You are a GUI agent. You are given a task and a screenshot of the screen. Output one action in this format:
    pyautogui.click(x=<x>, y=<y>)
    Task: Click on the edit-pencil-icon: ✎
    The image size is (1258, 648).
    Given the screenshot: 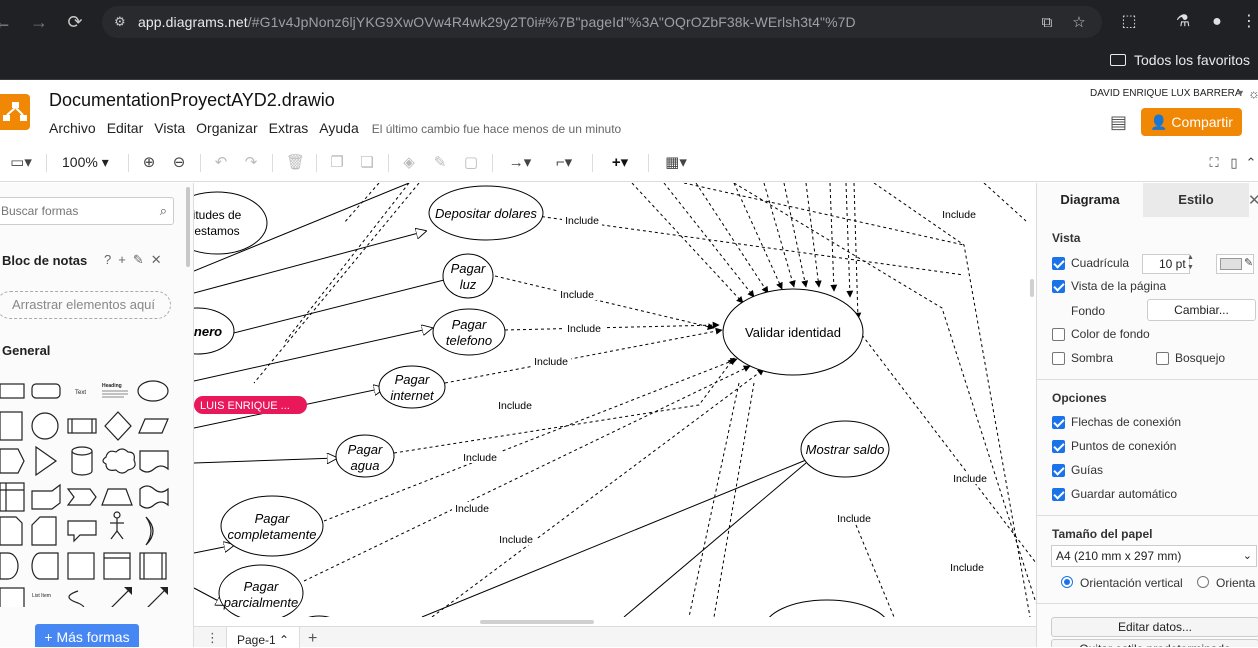 What is the action you would take?
    pyautogui.click(x=142, y=259)
    